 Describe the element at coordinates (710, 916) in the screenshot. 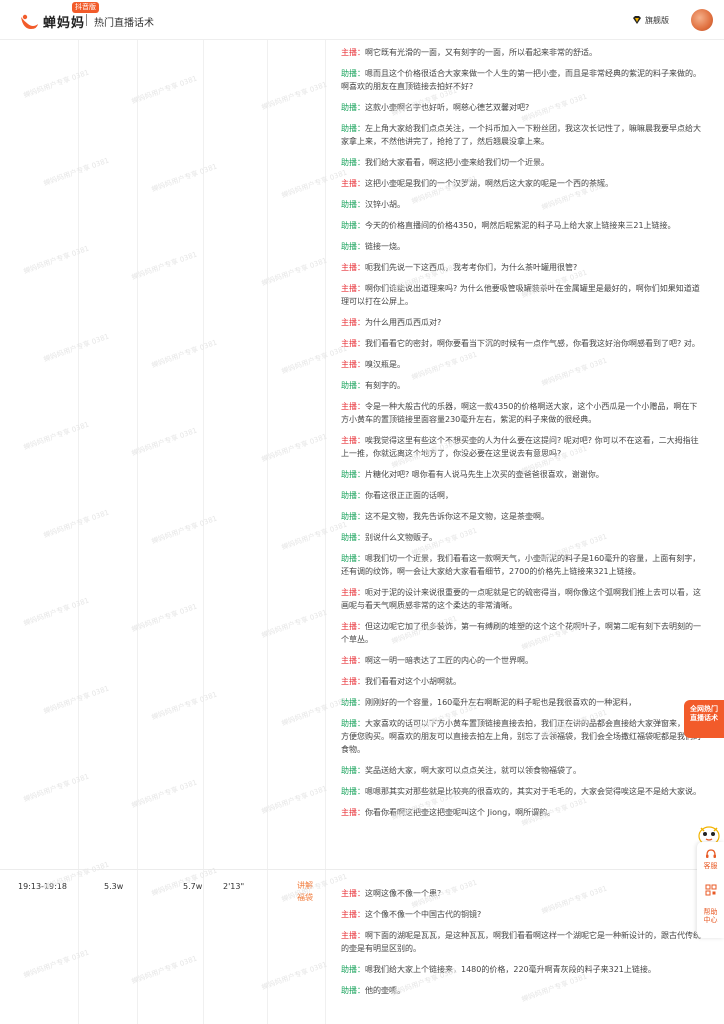

I see `help-center-button: 帮助 中心` at that location.